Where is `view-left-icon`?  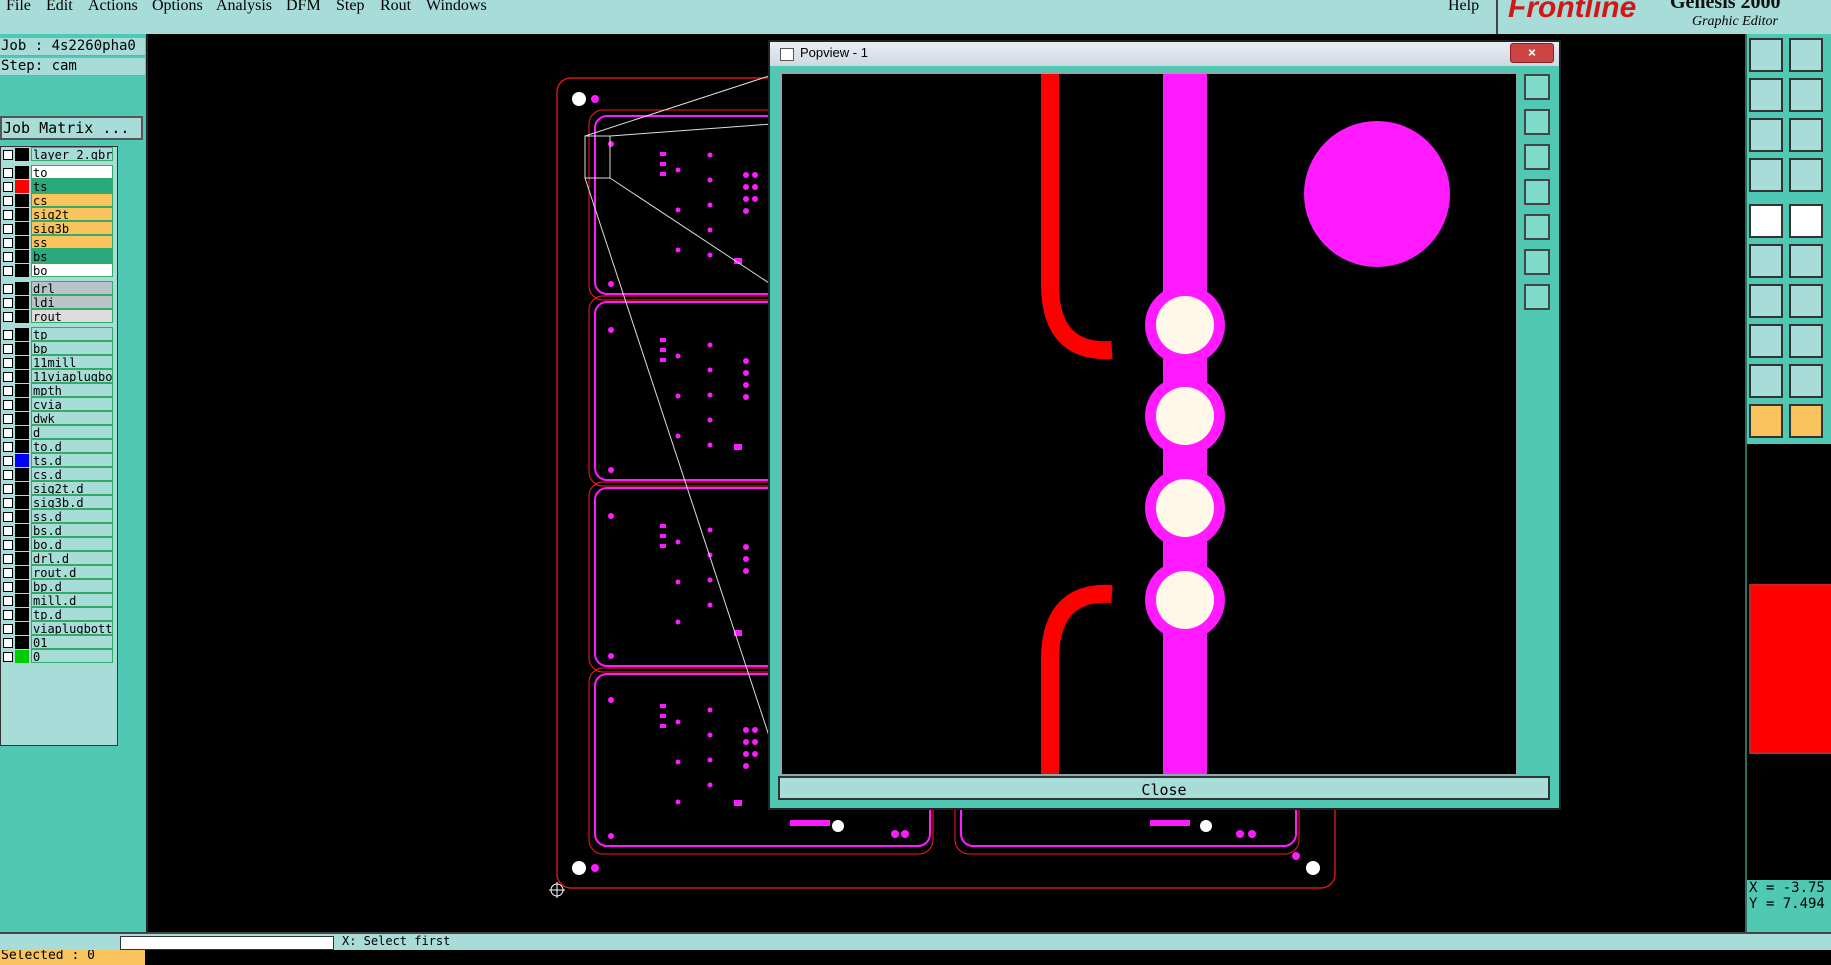 view-left-icon is located at coordinates (1766, 95).